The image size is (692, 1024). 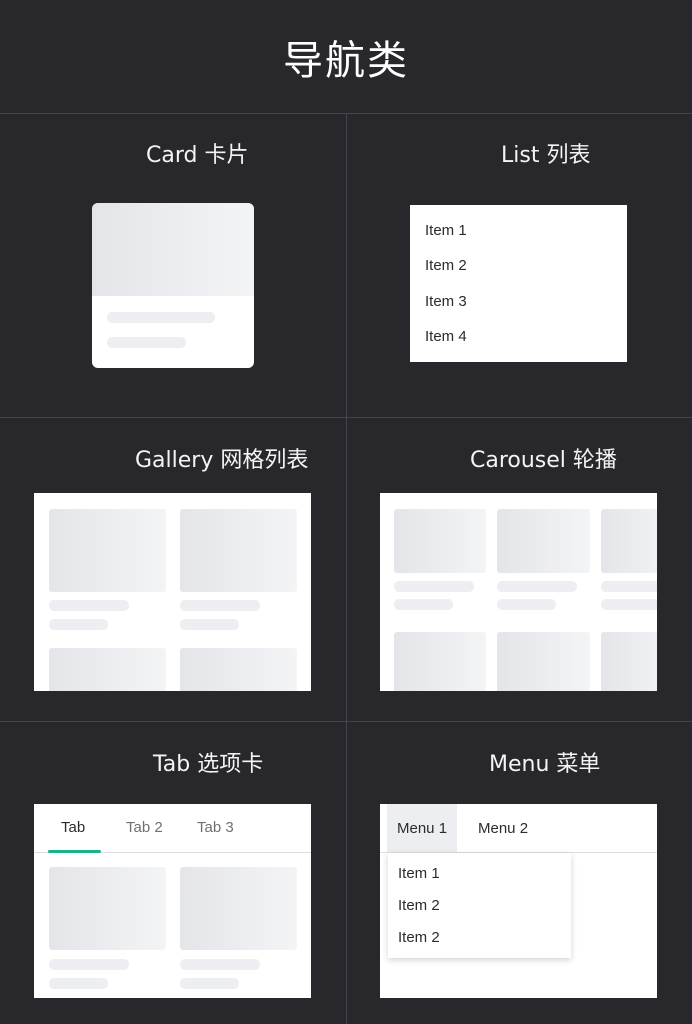 What do you see at coordinates (74, 851) in the screenshot?
I see `active-tab-indicator` at bounding box center [74, 851].